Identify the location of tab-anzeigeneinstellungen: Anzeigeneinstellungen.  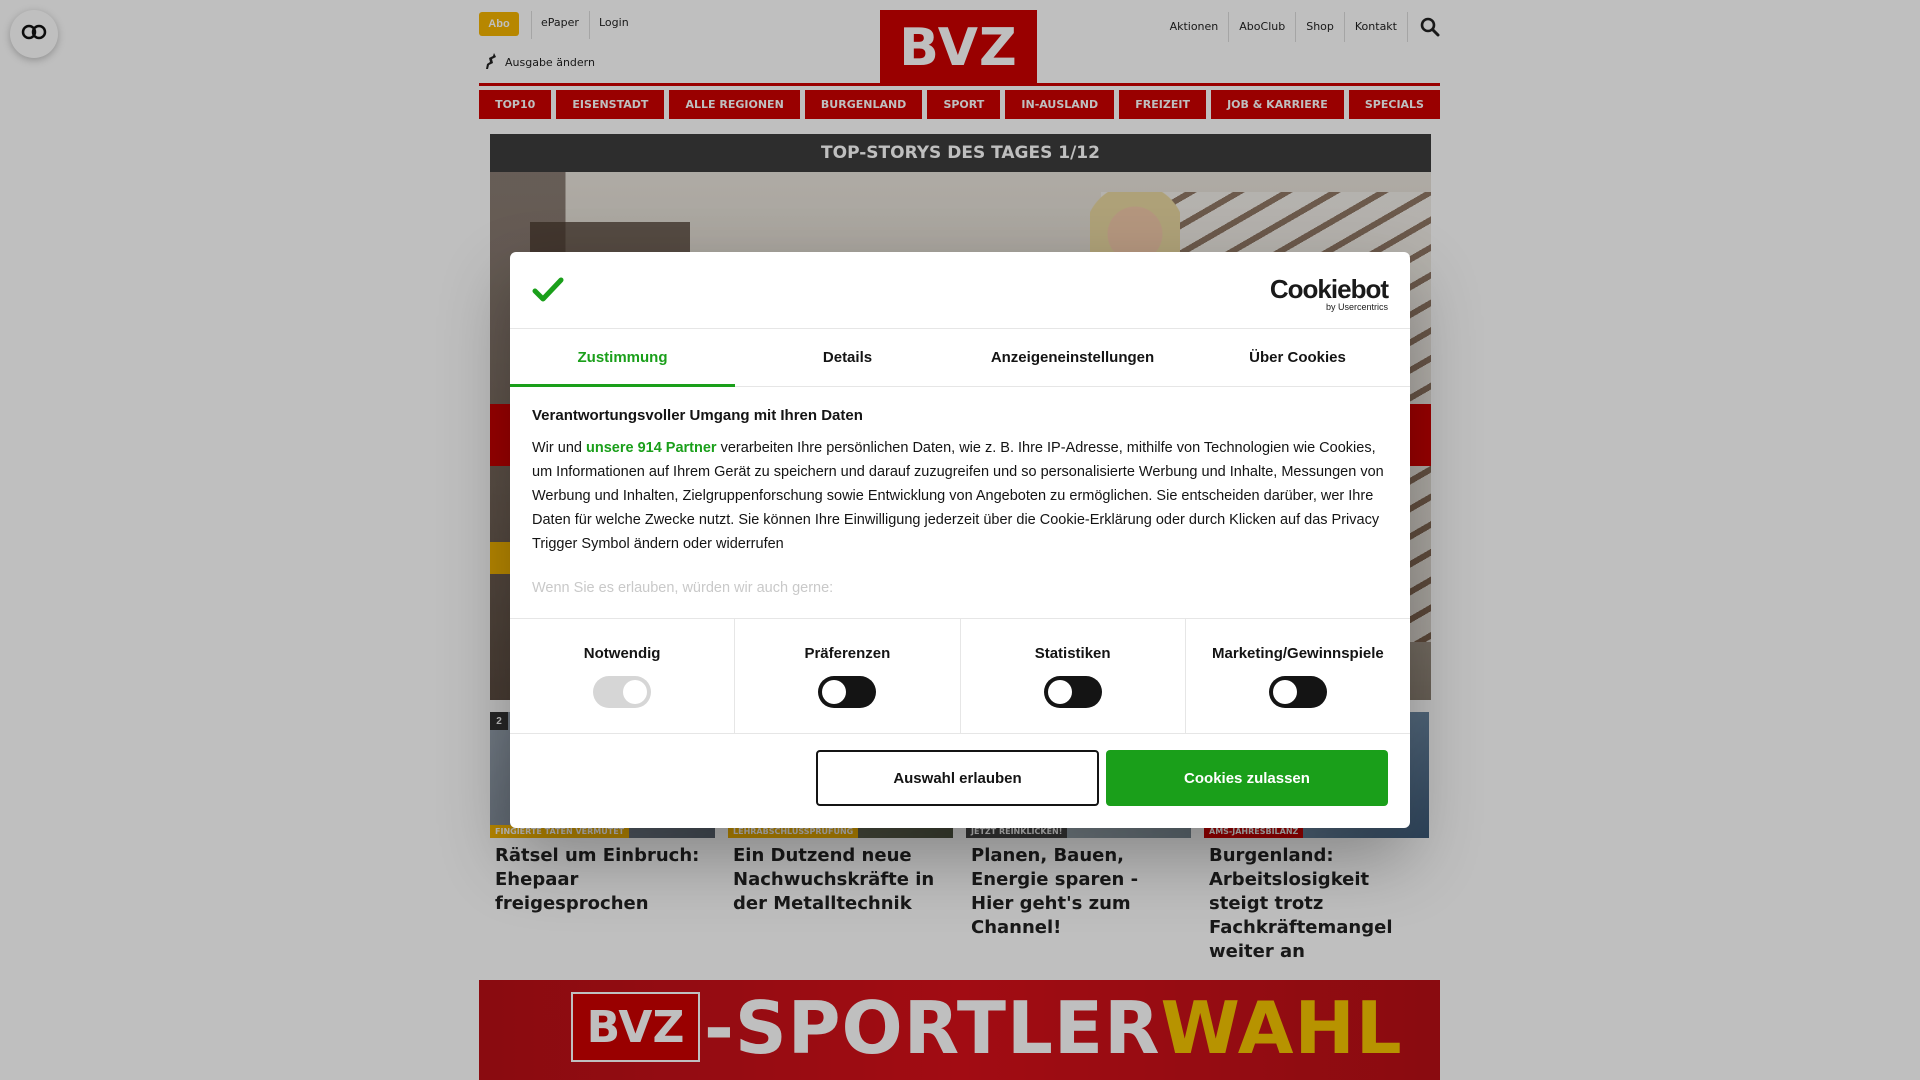
(1072, 357).